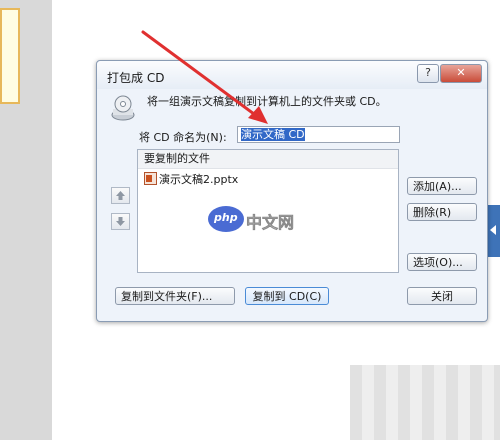 The width and height of the screenshot is (500, 440). Describe the element at coordinates (204, 77) in the screenshot. I see `annotation-arrow-icon` at that location.